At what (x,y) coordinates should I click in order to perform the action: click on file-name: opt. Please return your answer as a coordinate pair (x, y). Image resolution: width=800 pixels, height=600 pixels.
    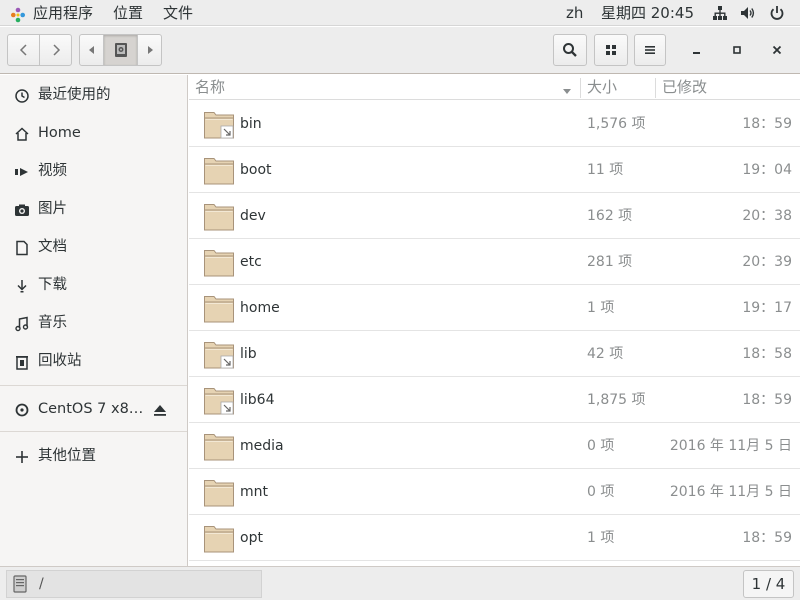
    Looking at the image, I should click on (251, 538).